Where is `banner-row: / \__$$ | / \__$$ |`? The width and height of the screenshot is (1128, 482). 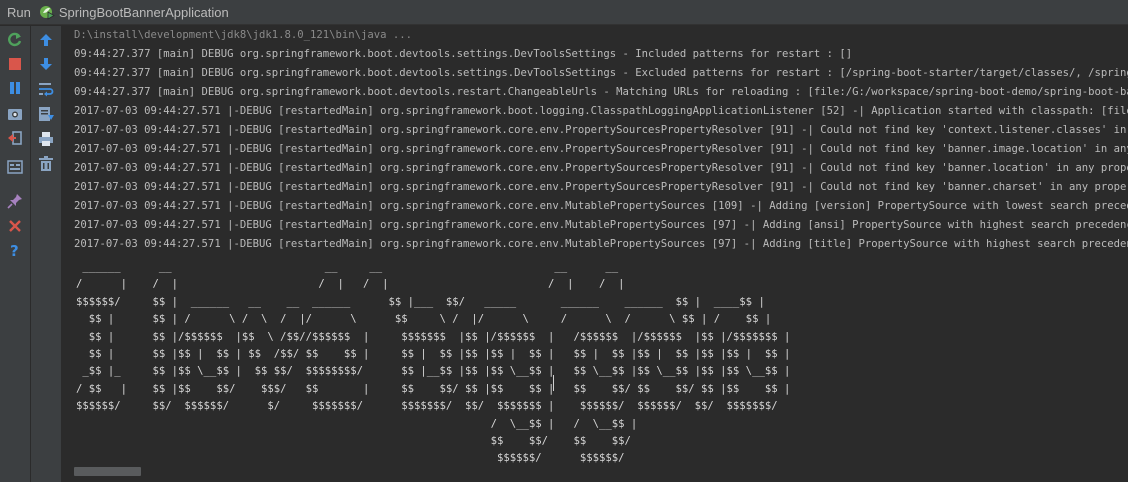
banner-row: / \__$$ | / \__$$ | is located at coordinates (357, 423).